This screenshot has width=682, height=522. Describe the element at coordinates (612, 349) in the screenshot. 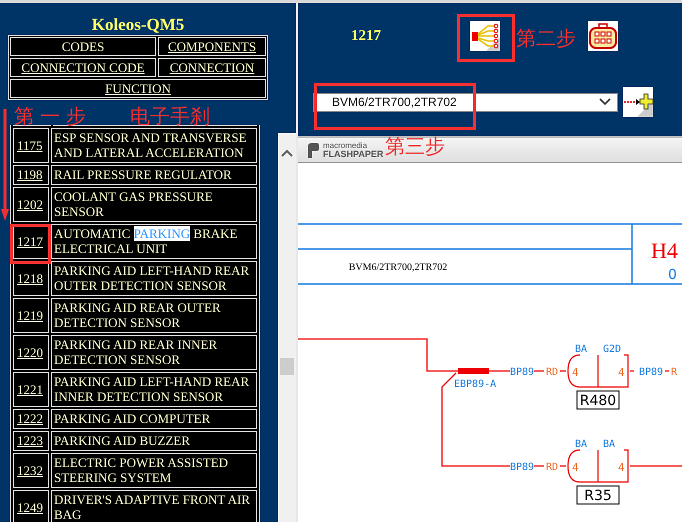

I see `terminal-label: G2D` at that location.